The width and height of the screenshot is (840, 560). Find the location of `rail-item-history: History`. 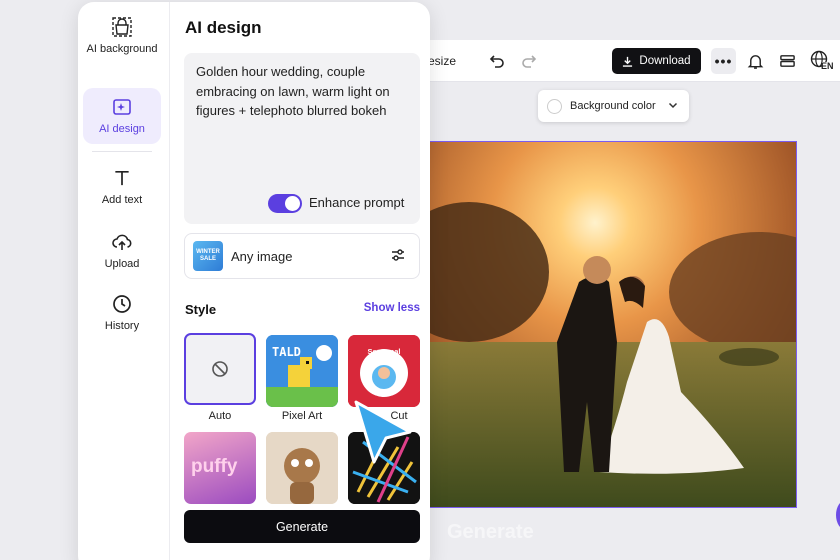

rail-item-history: History is located at coordinates (122, 314).